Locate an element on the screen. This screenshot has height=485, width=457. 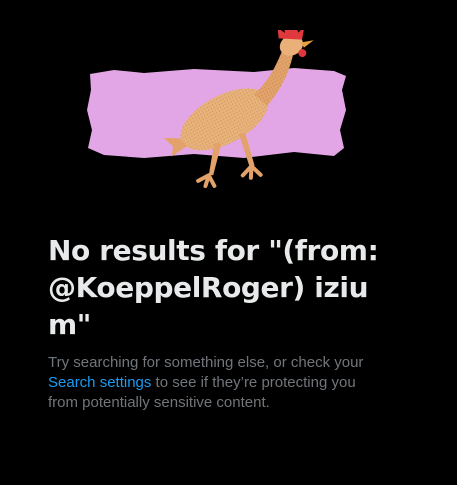
search-settings-link: Search settings is located at coordinates (99, 382).